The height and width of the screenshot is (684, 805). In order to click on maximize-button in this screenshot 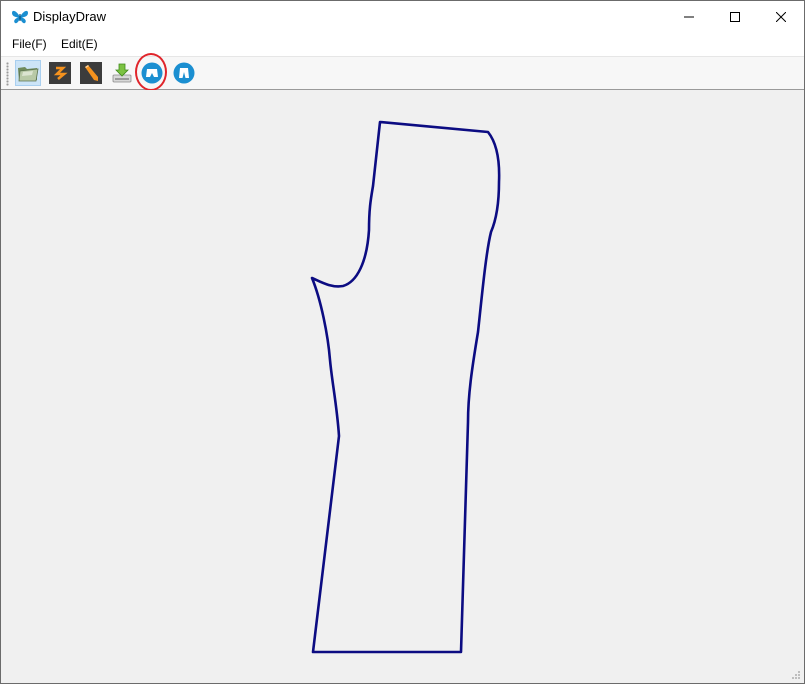, I will do `click(735, 17)`.